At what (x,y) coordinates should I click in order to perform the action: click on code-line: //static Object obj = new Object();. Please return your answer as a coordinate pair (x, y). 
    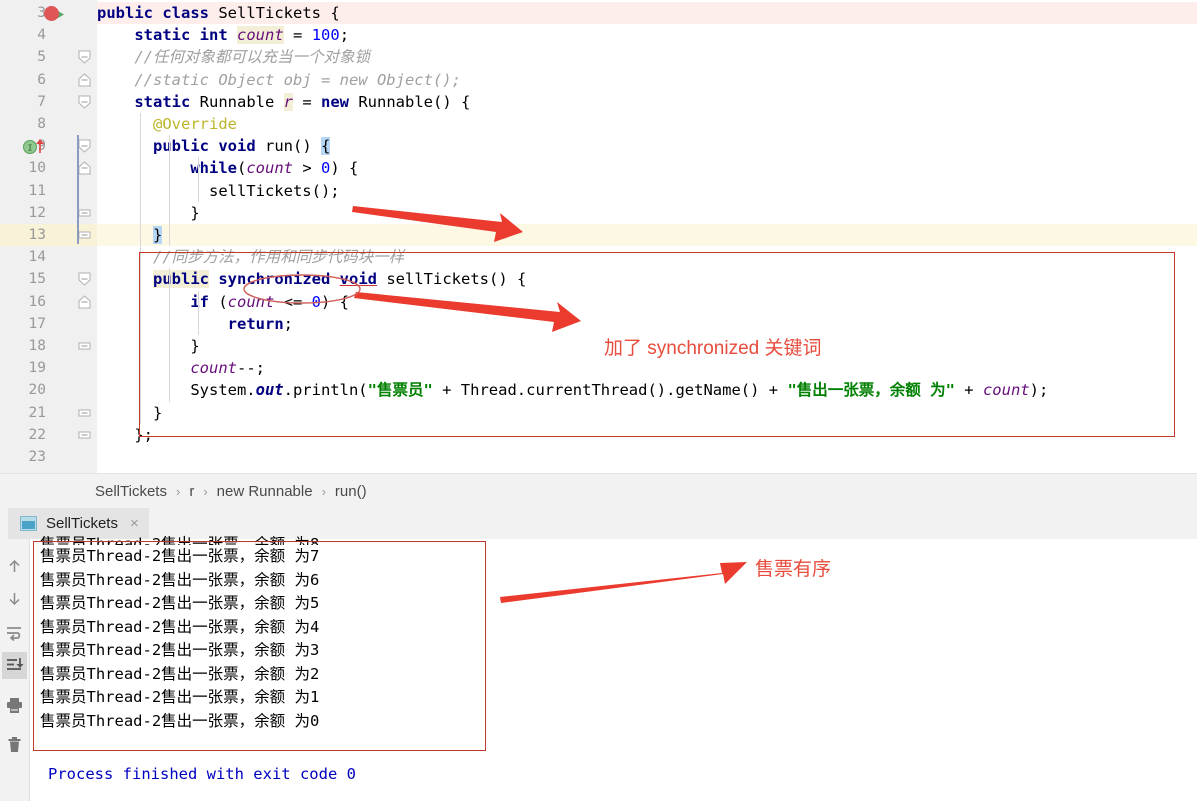
    Looking at the image, I should click on (279, 80).